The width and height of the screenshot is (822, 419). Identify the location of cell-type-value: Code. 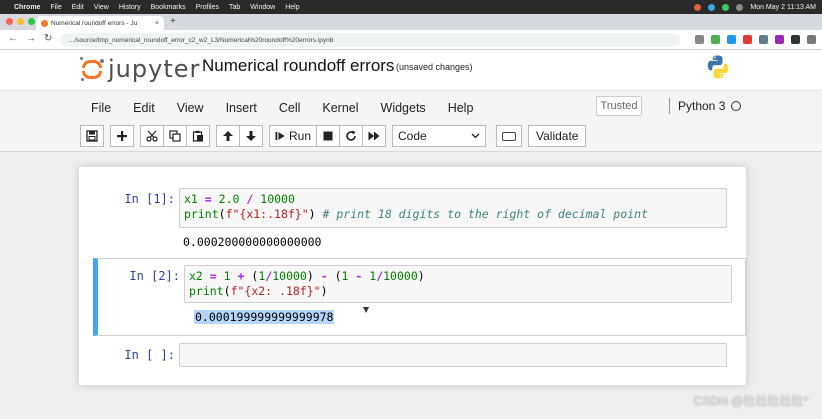
(412, 136).